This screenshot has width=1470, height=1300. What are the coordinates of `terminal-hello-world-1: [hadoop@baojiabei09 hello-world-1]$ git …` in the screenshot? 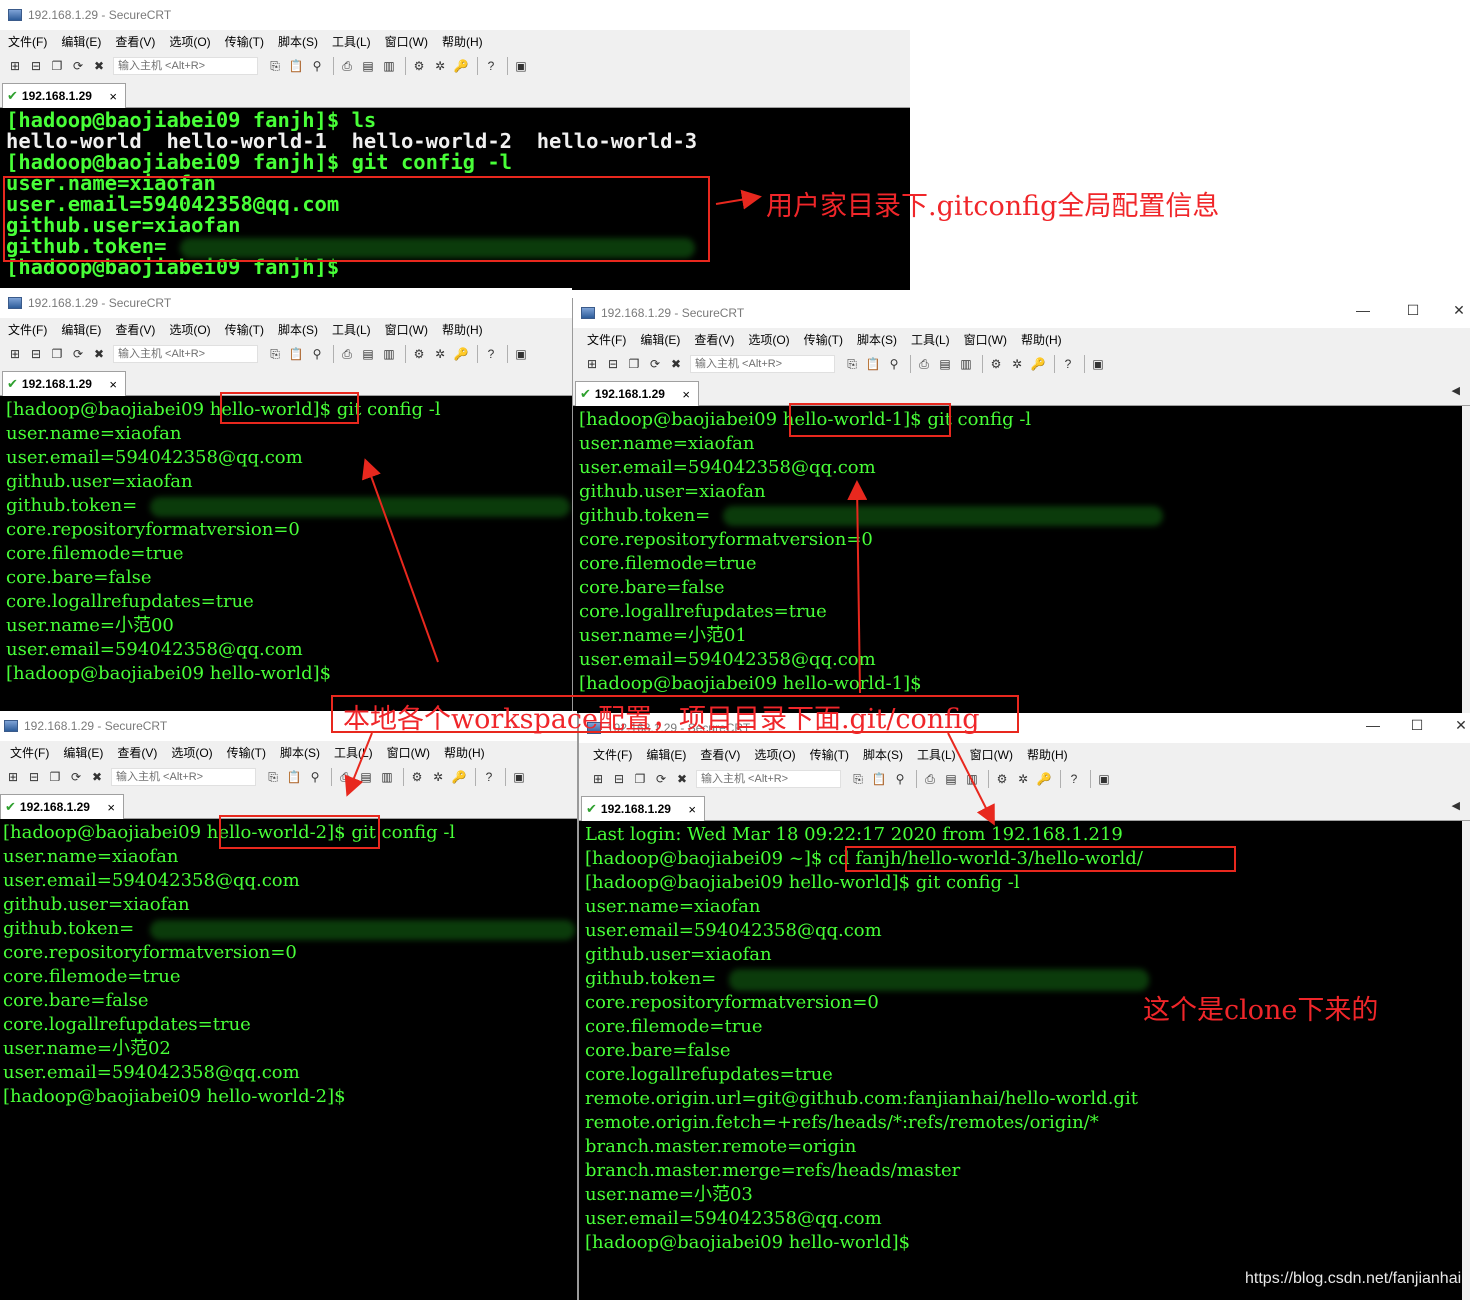 It's located at (1017, 559).